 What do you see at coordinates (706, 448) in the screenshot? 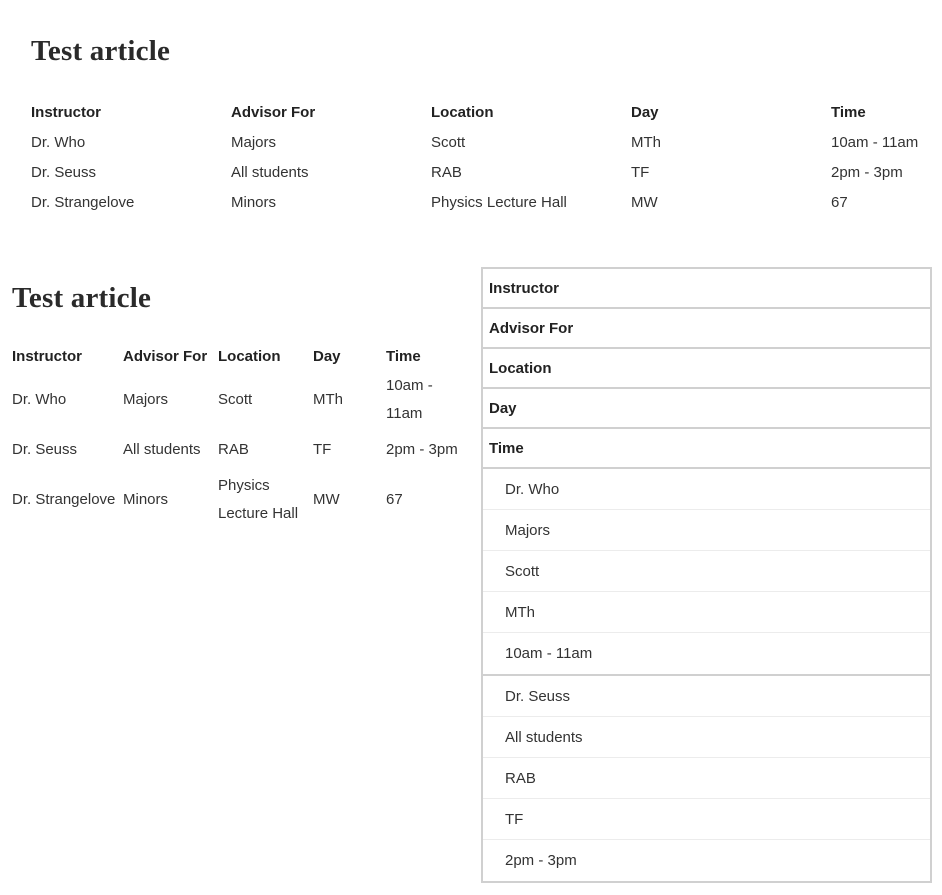
I see `stacked-header-time: Time` at bounding box center [706, 448].